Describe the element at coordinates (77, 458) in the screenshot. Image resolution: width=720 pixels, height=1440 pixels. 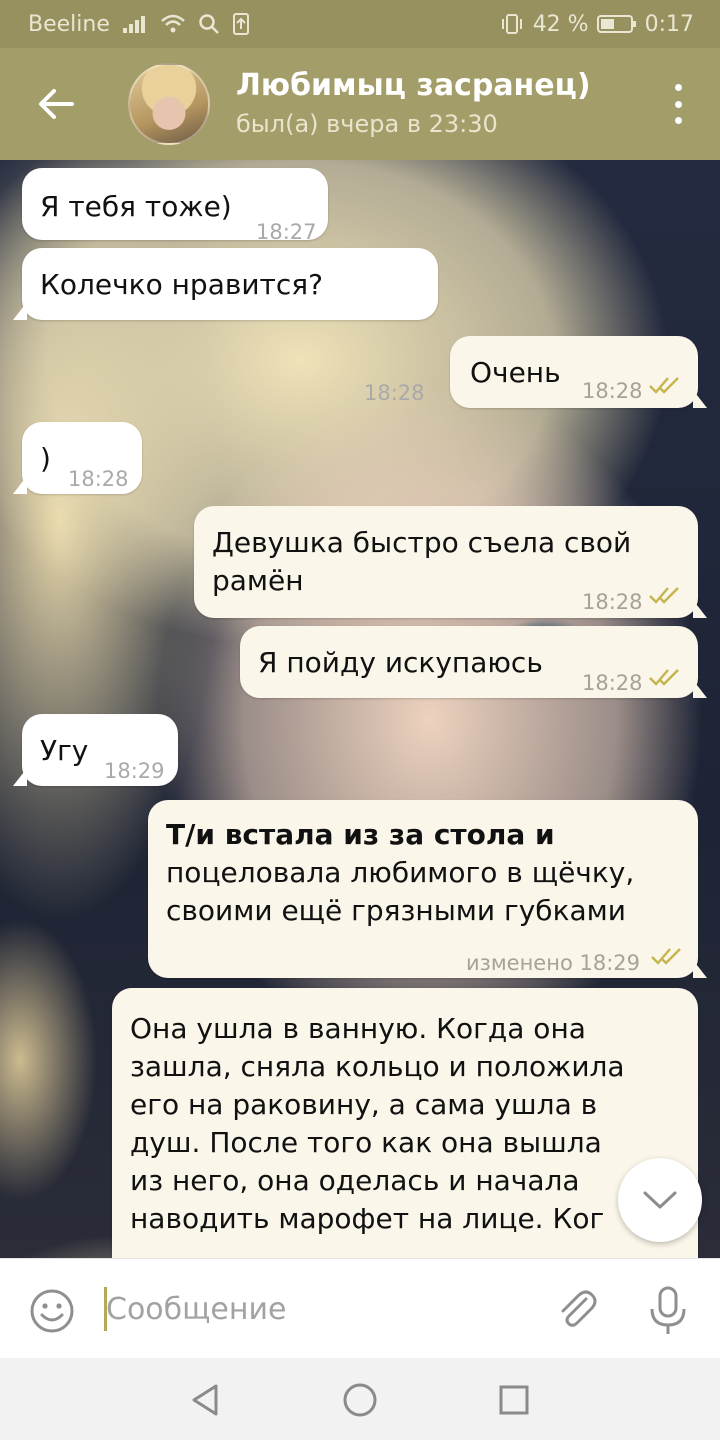
I see `message-bubble: ) 18:28` at that location.